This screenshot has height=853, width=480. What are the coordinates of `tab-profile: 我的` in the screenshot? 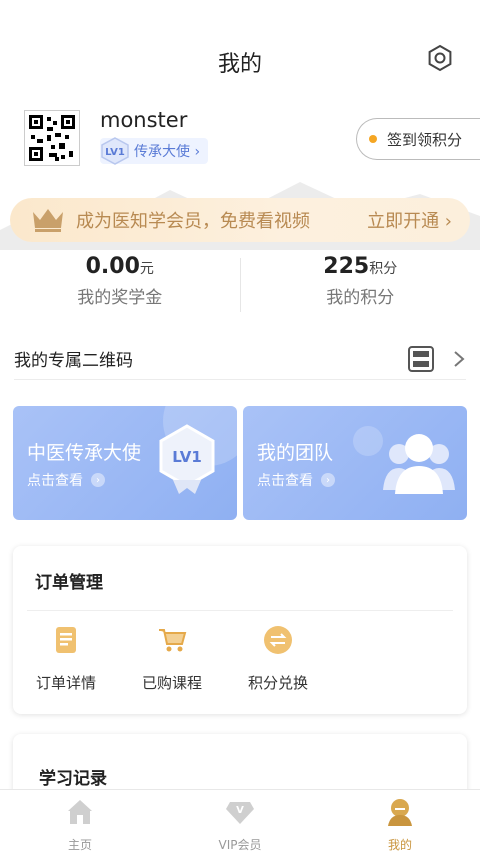 It's located at (400, 821).